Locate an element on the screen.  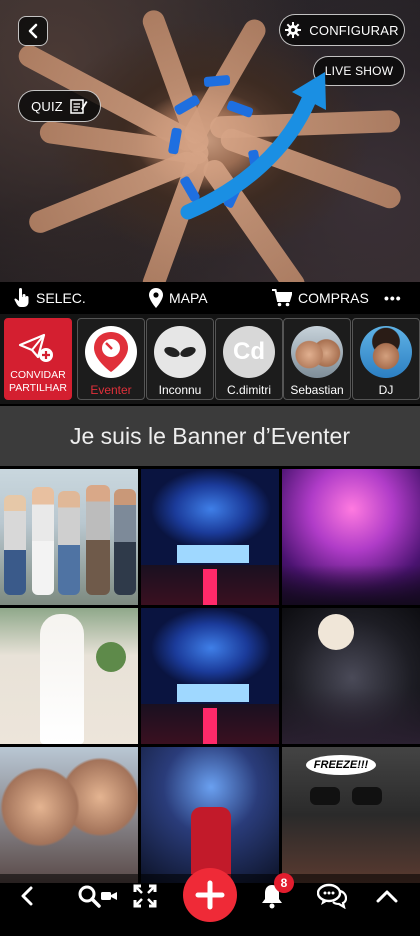
contact-tile-inconnu: Inconnu is located at coordinates (180, 359).